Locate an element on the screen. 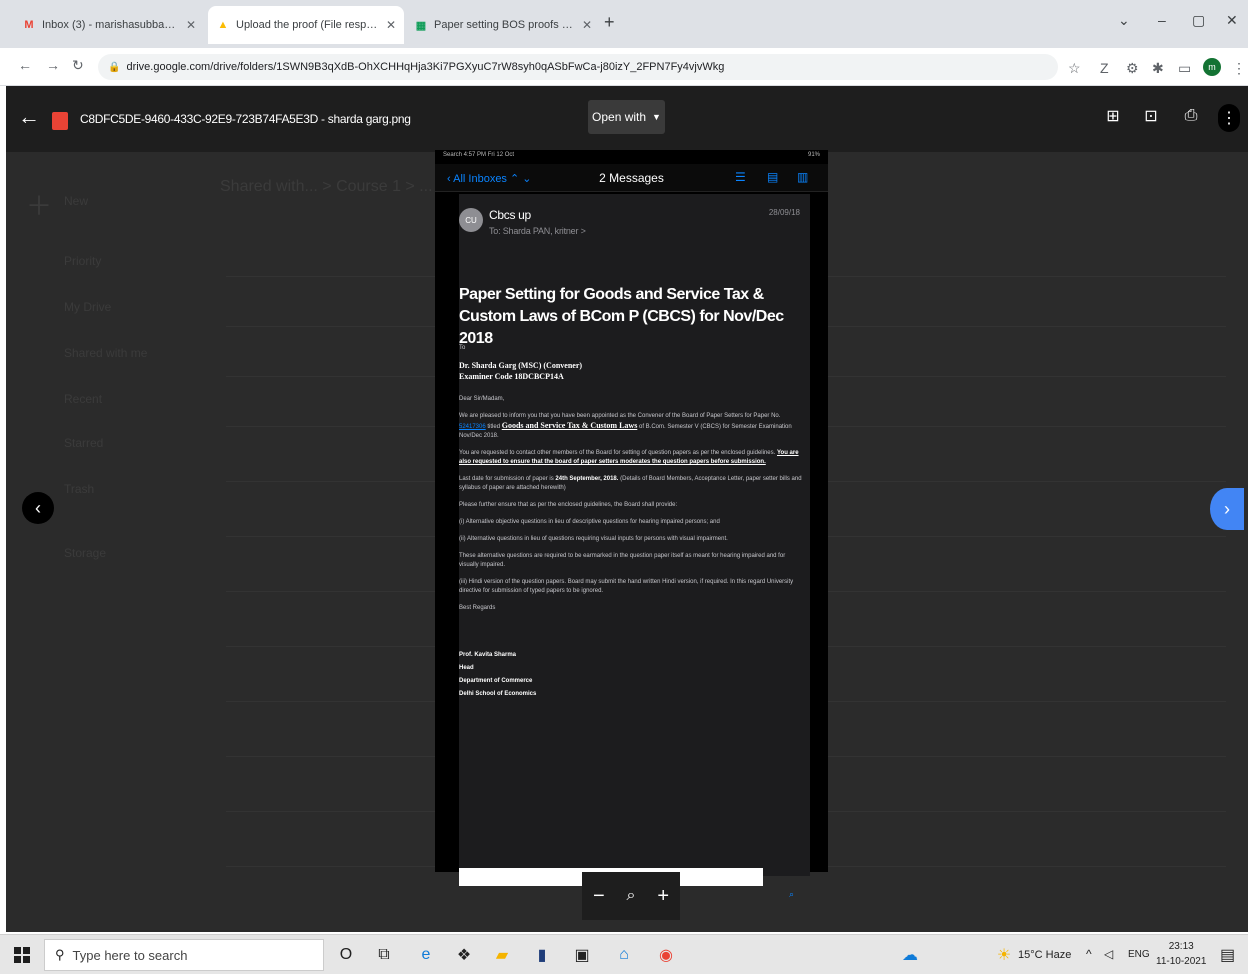 This screenshot has width=1248, height=974. all-inboxes-back: ‹ All Inboxes ⌃ ⌄ is located at coordinates (489, 179).